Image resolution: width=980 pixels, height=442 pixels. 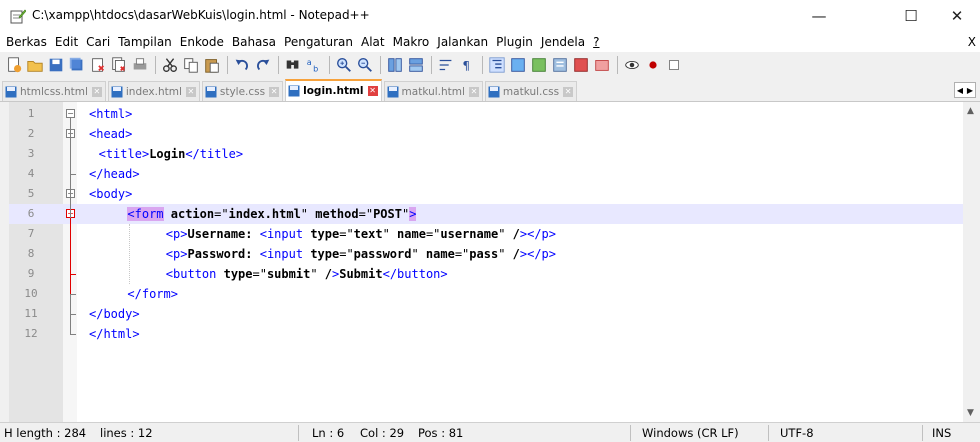 What do you see at coordinates (488, 314) in the screenshot?
I see `code-line: 11 </body>` at bounding box center [488, 314].